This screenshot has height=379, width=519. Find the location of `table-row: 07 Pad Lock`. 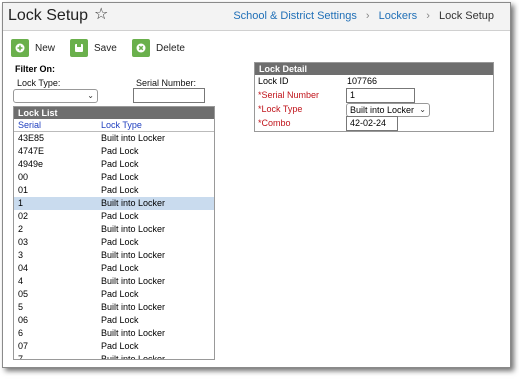

table-row: 07 Pad Lock is located at coordinates (114, 346).